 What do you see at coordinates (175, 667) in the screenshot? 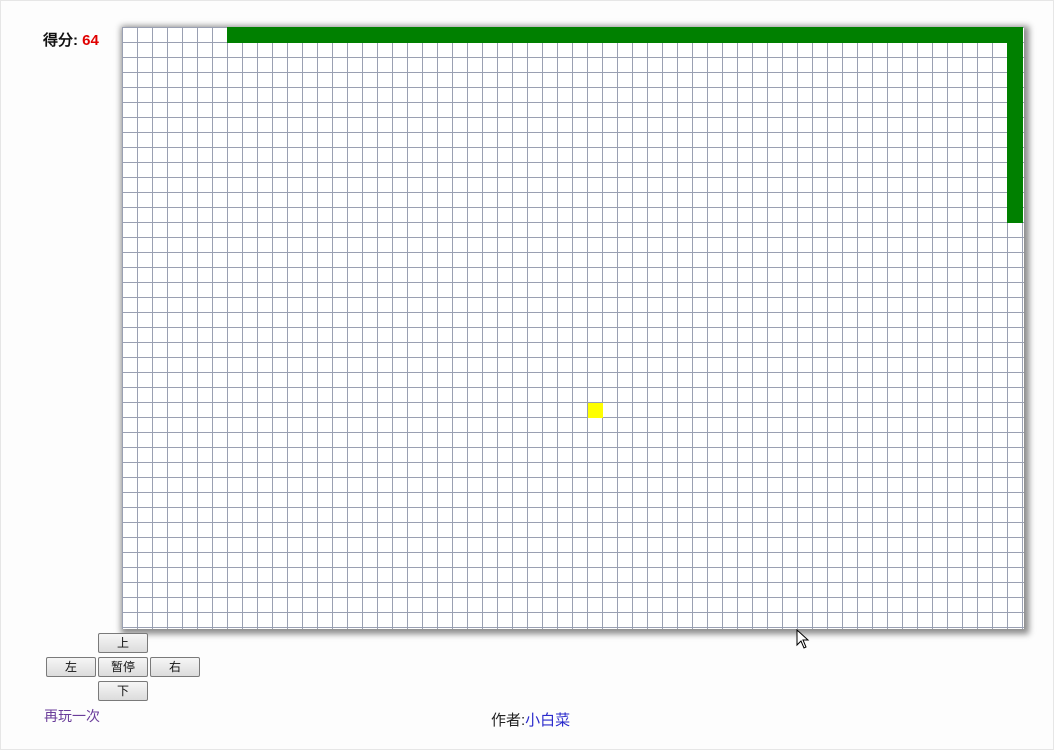
I see `right-button: 右` at bounding box center [175, 667].